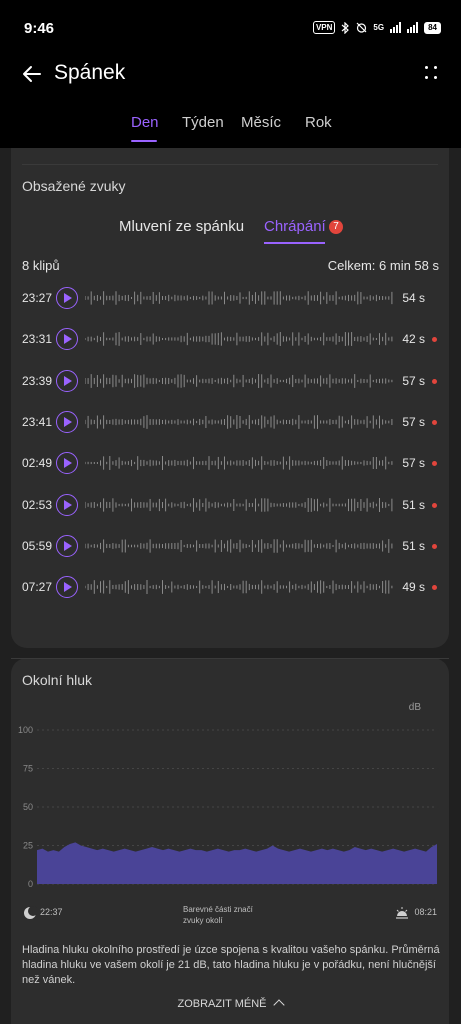 The height and width of the screenshot is (1024, 461). Describe the element at coordinates (37, 587) in the screenshot. I see `clip-time: 07:27` at that location.